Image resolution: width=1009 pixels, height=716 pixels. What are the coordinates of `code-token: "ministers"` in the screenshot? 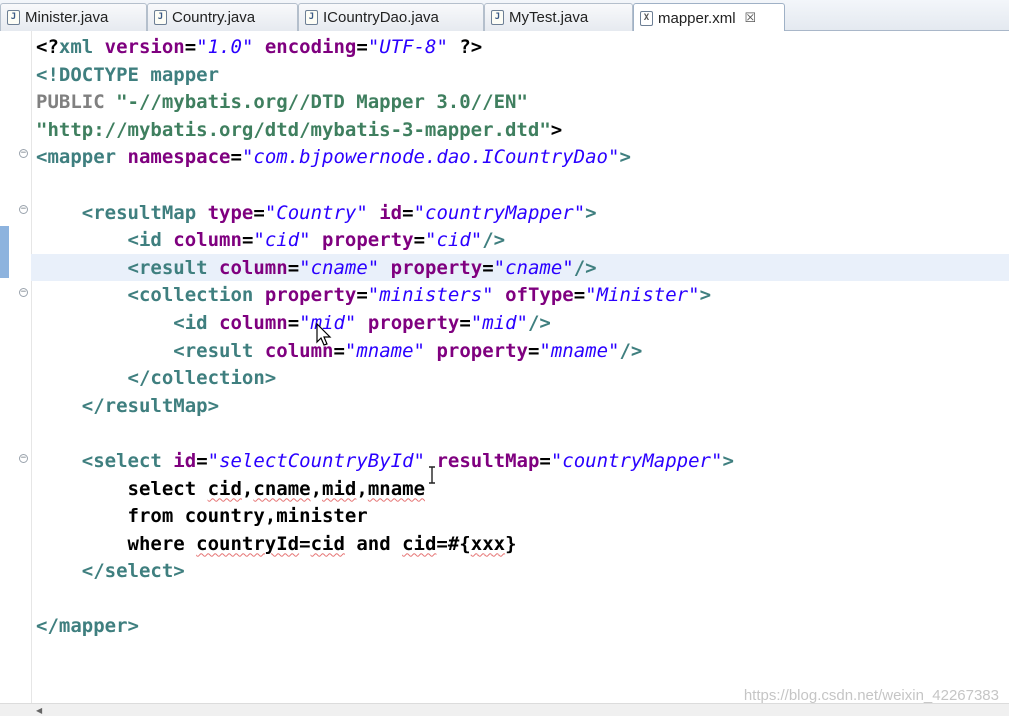 It's located at (430, 295).